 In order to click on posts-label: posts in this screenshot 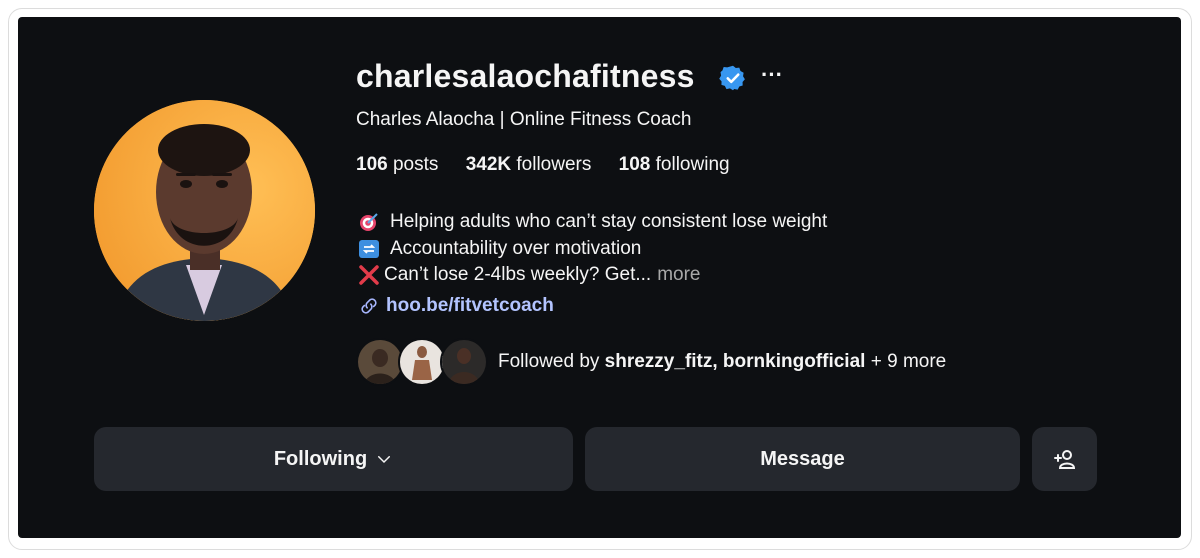, I will do `click(415, 164)`.